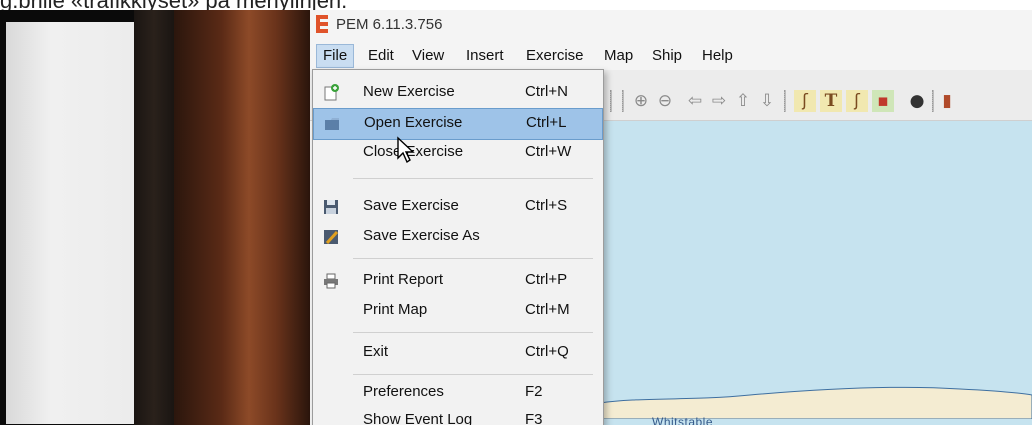 The image size is (1032, 425). Describe the element at coordinates (331, 281) in the screenshot. I see `print-icon` at that location.